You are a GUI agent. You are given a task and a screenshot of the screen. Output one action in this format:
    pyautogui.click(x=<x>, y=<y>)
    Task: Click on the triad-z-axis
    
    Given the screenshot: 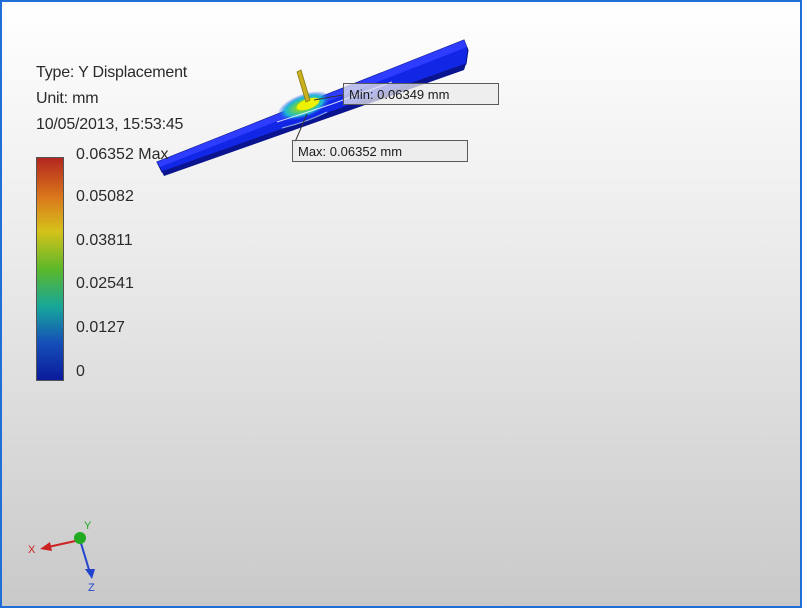 What is the action you would take?
    pyautogui.click(x=85, y=556)
    